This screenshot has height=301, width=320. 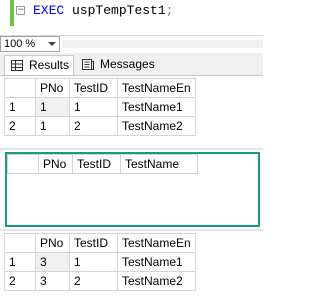 I want to click on result-tabs: Results Messages, so click(x=131, y=64).